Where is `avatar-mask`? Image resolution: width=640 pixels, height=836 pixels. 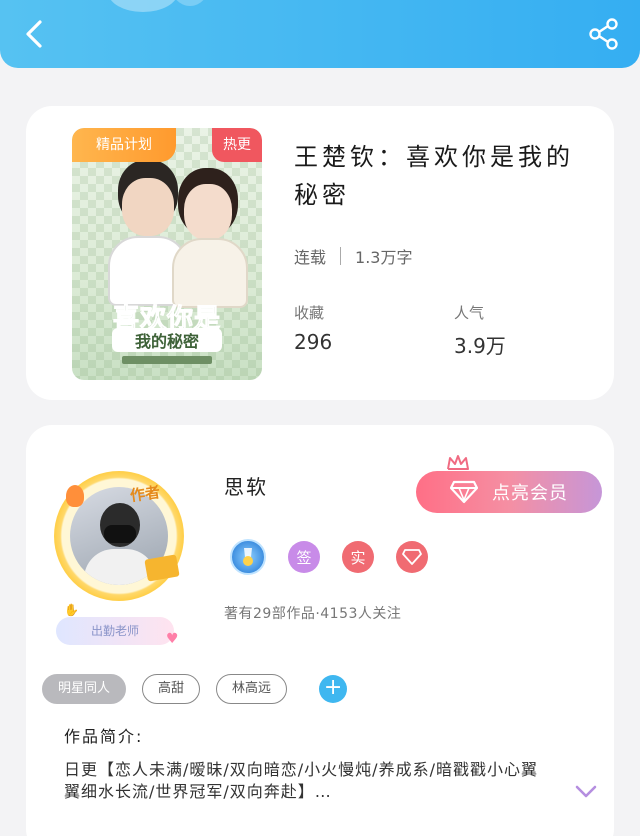 avatar-mask is located at coordinates (120, 534).